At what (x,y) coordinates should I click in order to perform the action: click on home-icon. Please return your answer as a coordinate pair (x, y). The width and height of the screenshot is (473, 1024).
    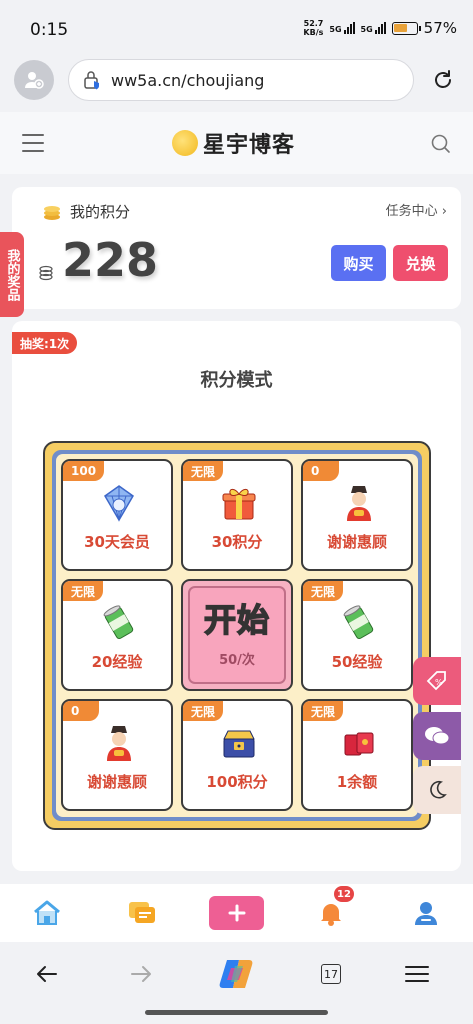
    Looking at the image, I should click on (47, 912).